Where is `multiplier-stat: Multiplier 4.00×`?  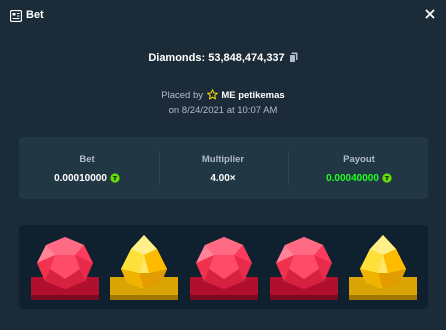
multiplier-stat: Multiplier 4.00× is located at coordinates (223, 168).